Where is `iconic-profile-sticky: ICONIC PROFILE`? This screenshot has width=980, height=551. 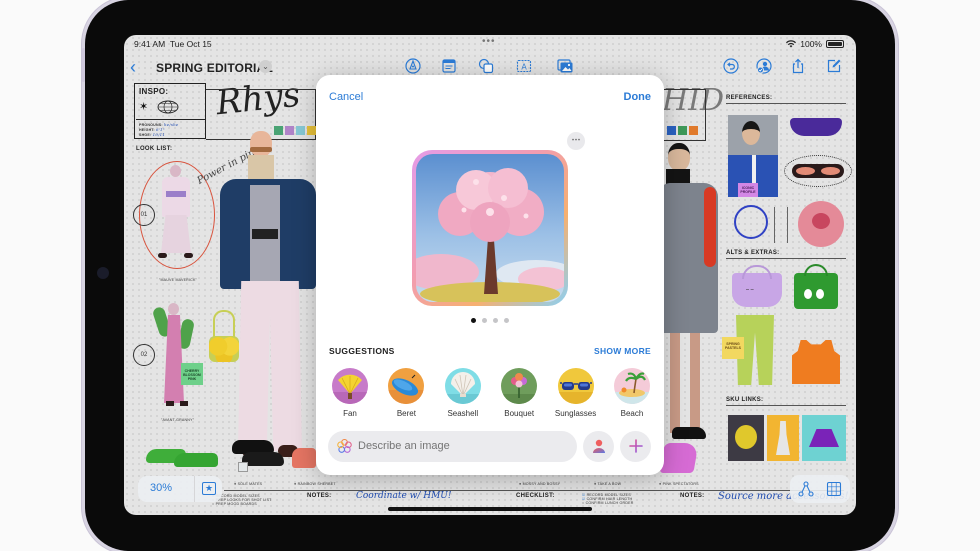 iconic-profile-sticky: ICONIC PROFILE is located at coordinates (748, 190).